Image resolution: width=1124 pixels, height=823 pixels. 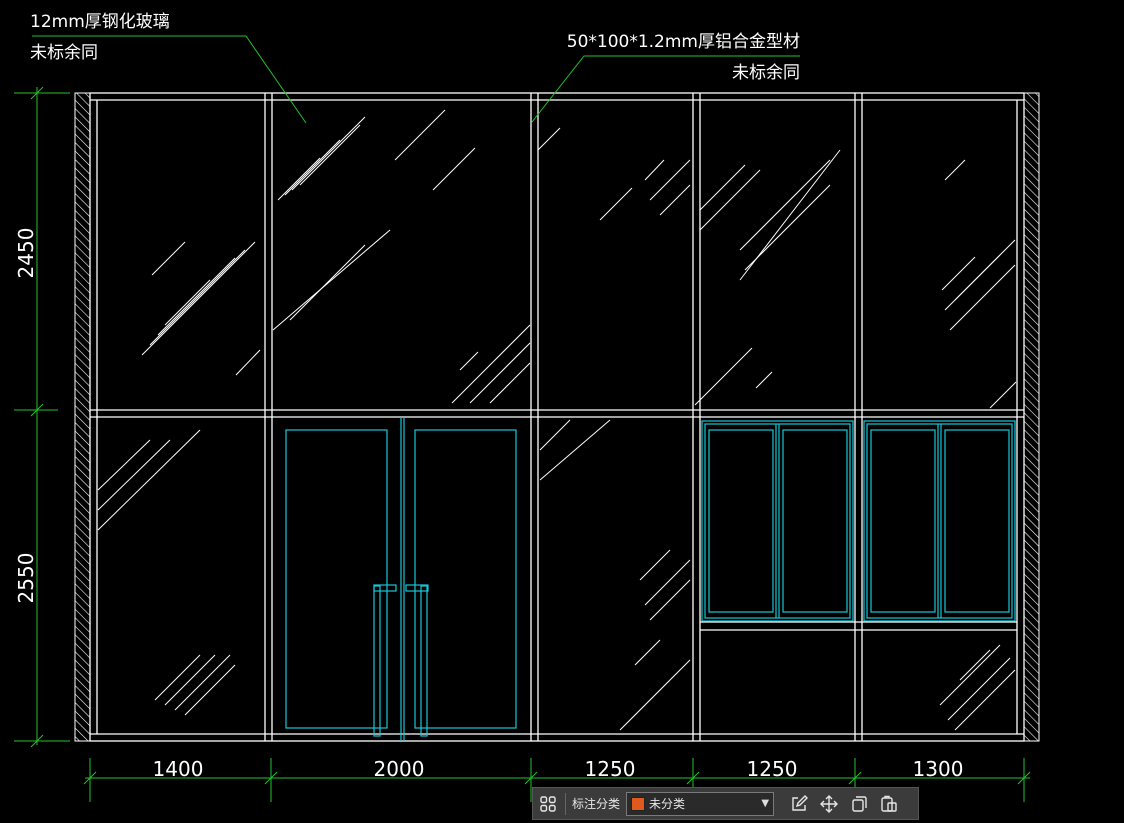 I want to click on category-select-value: 未分类, so click(x=667, y=804).